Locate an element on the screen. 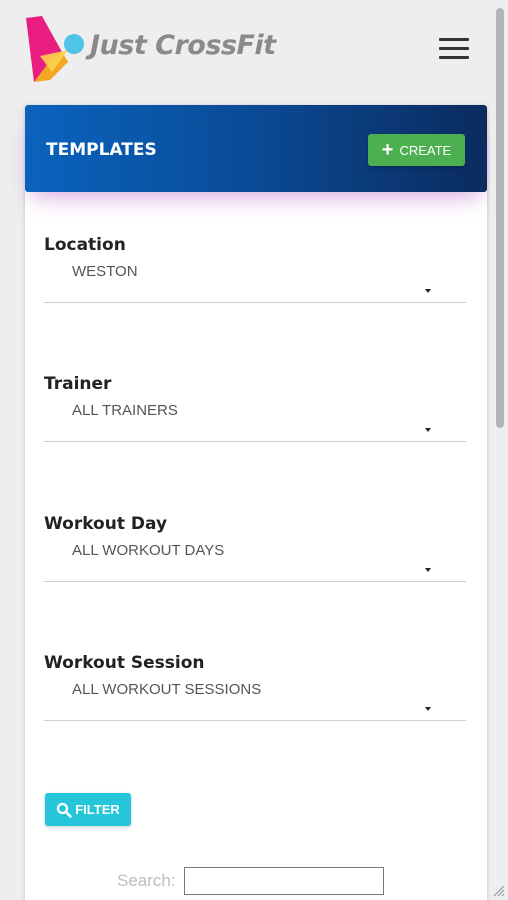 The height and width of the screenshot is (900, 508). workout-session-select: ALL WORKOUT SESSIONS is located at coordinates (255, 697).